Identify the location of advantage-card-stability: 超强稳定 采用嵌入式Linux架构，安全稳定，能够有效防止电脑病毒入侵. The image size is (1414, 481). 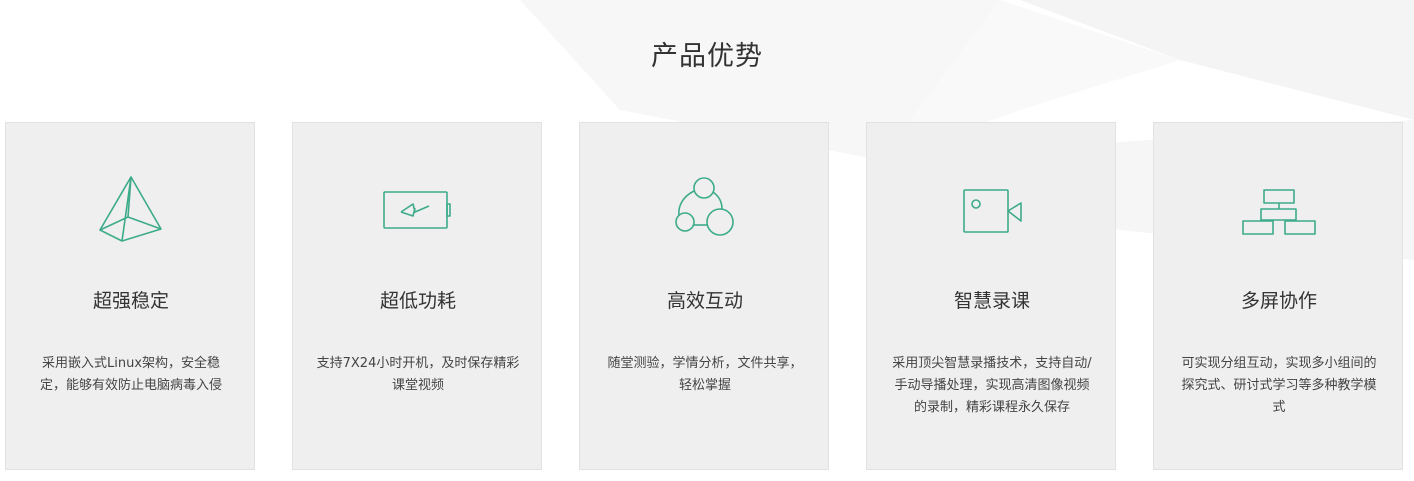
(130, 296).